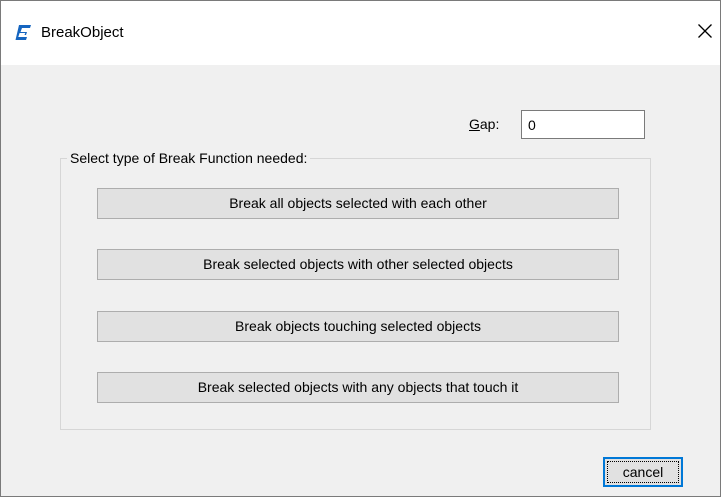 This screenshot has height=497, width=721. I want to click on title-bar: BreakObject, so click(360, 33).